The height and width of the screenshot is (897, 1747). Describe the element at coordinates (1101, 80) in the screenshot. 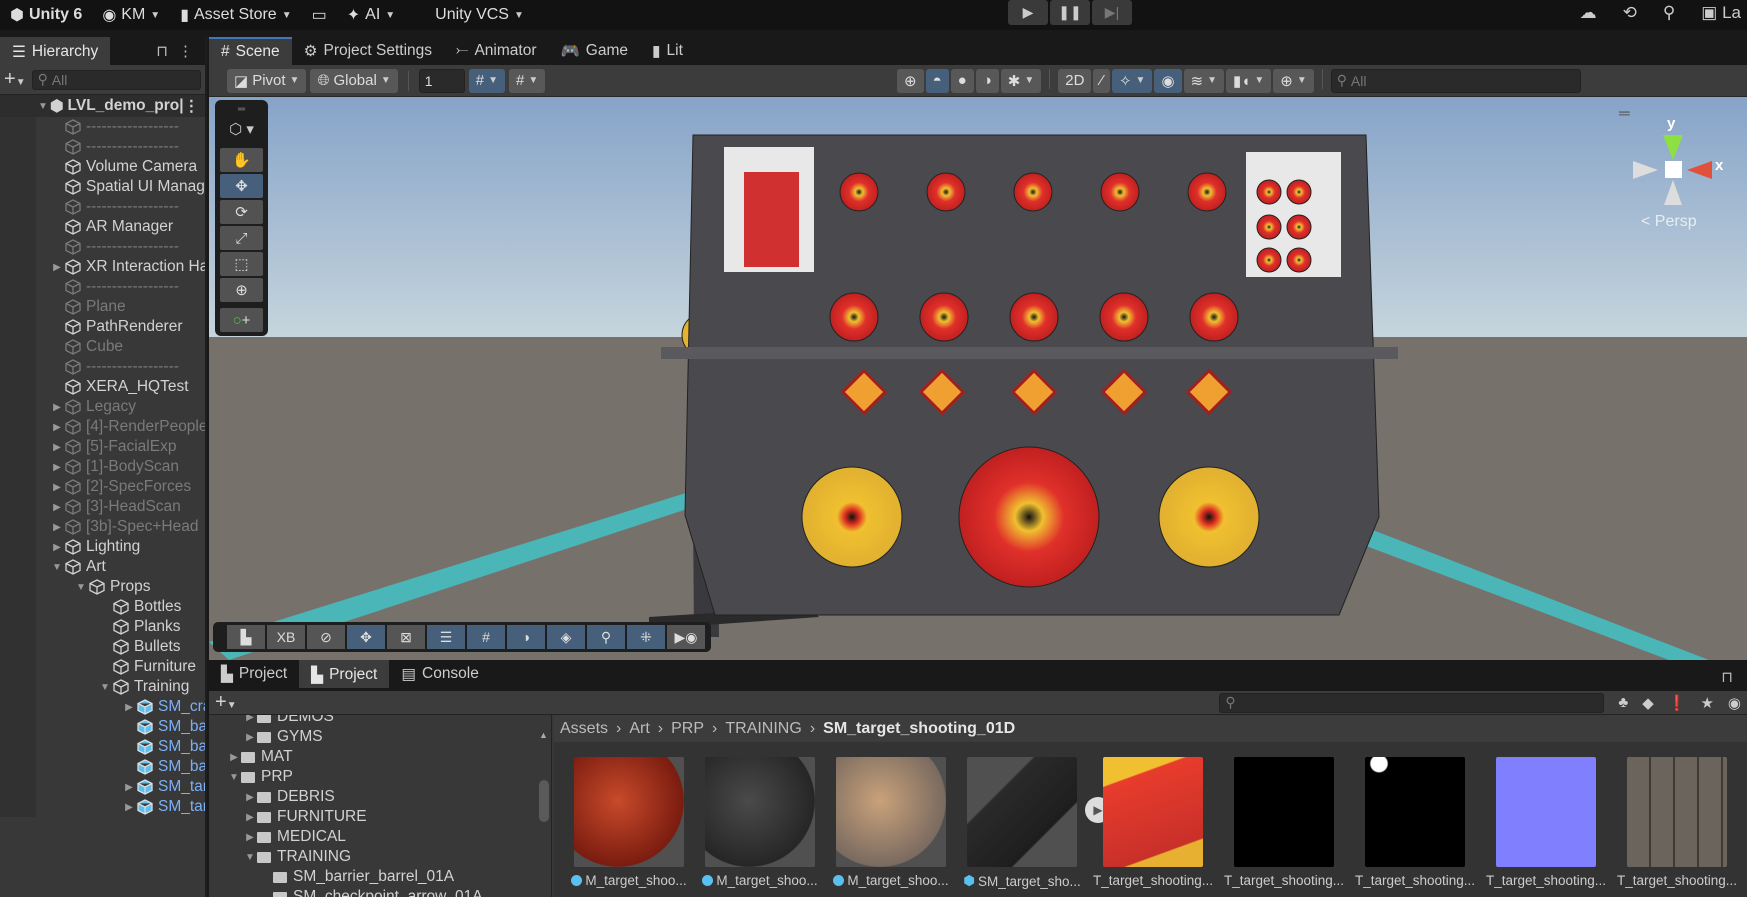

I see `lighting-toggle: ⁄` at that location.